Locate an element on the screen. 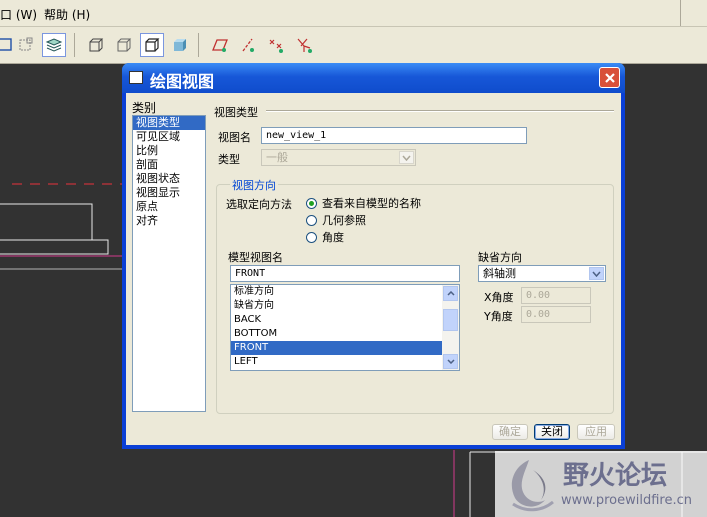 This screenshot has height=517, width=707. category-item-view-state: 视图状态 is located at coordinates (169, 179).